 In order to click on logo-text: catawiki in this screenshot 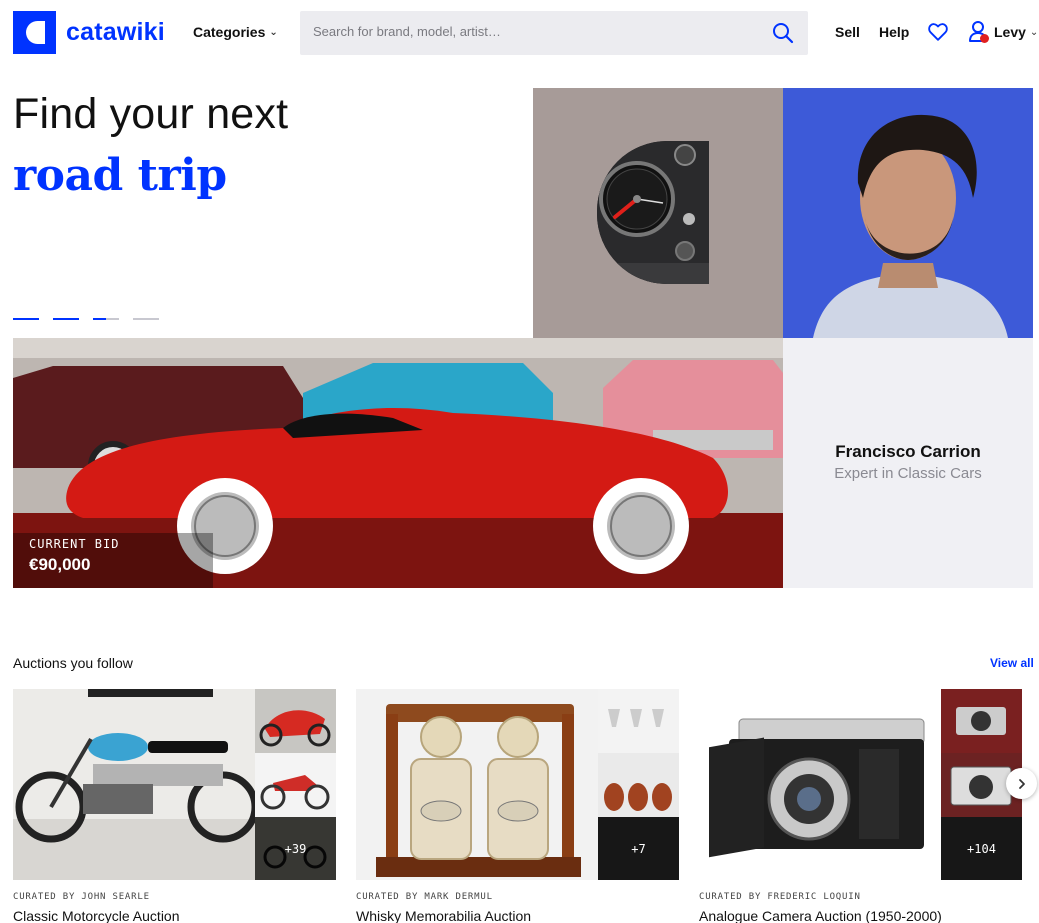, I will do `click(115, 32)`.